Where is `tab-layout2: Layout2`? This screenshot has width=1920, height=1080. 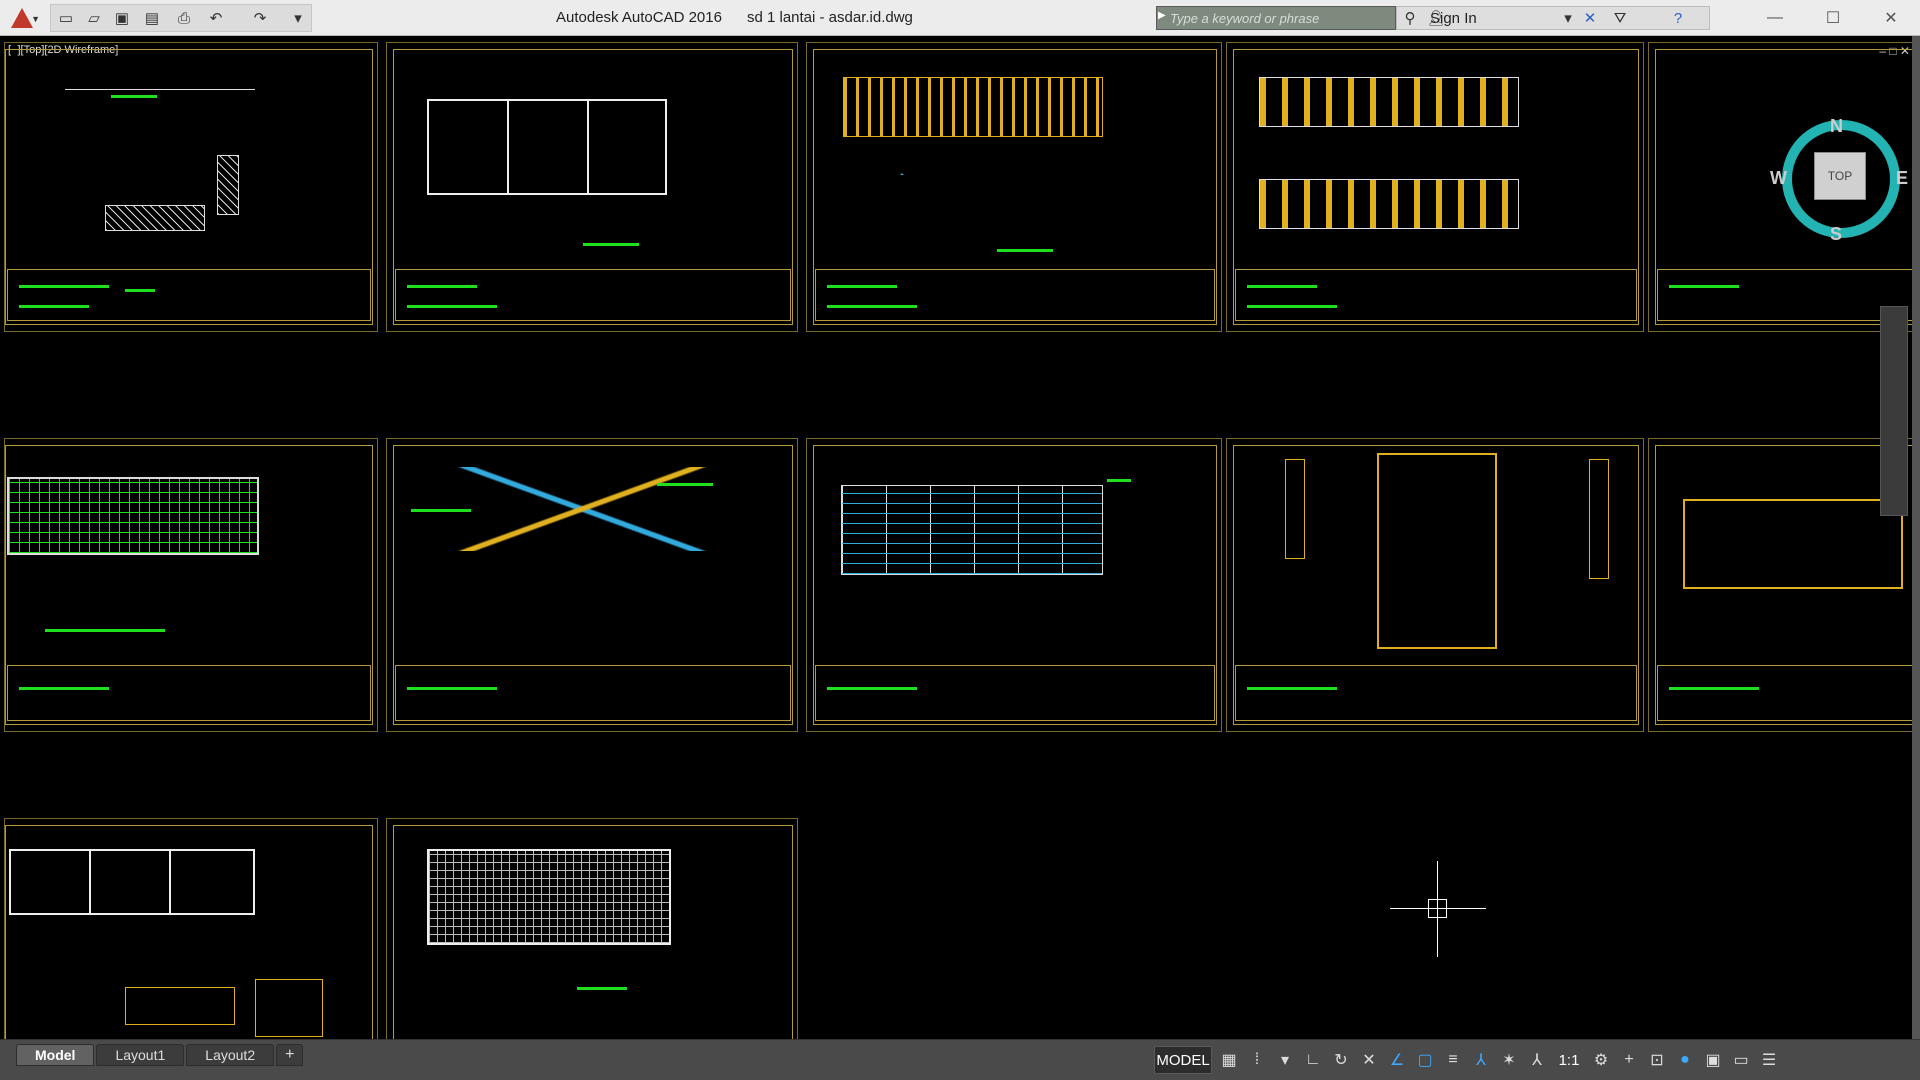
tab-layout2: Layout2 is located at coordinates (230, 1055).